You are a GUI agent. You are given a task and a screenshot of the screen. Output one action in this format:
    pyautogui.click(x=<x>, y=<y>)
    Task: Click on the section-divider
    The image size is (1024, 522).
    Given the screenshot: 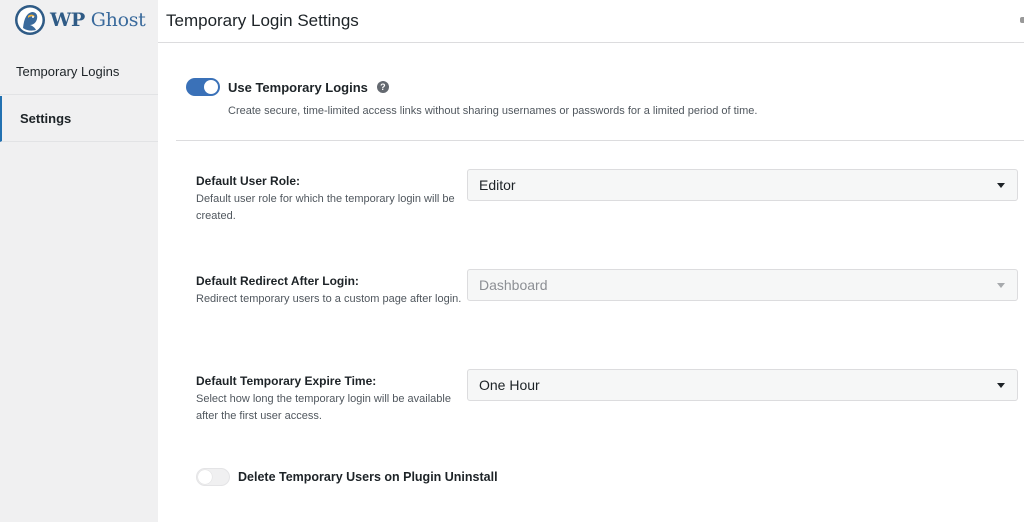 What is the action you would take?
    pyautogui.click(x=600, y=140)
    